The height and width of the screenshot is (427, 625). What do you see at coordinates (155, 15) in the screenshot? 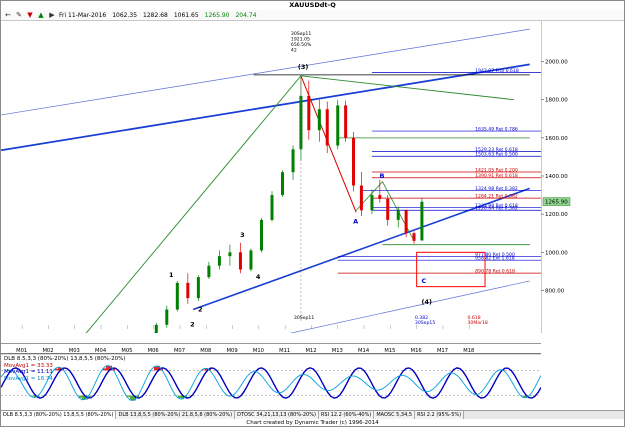
I see `bar-high: 1282.68` at bounding box center [155, 15].